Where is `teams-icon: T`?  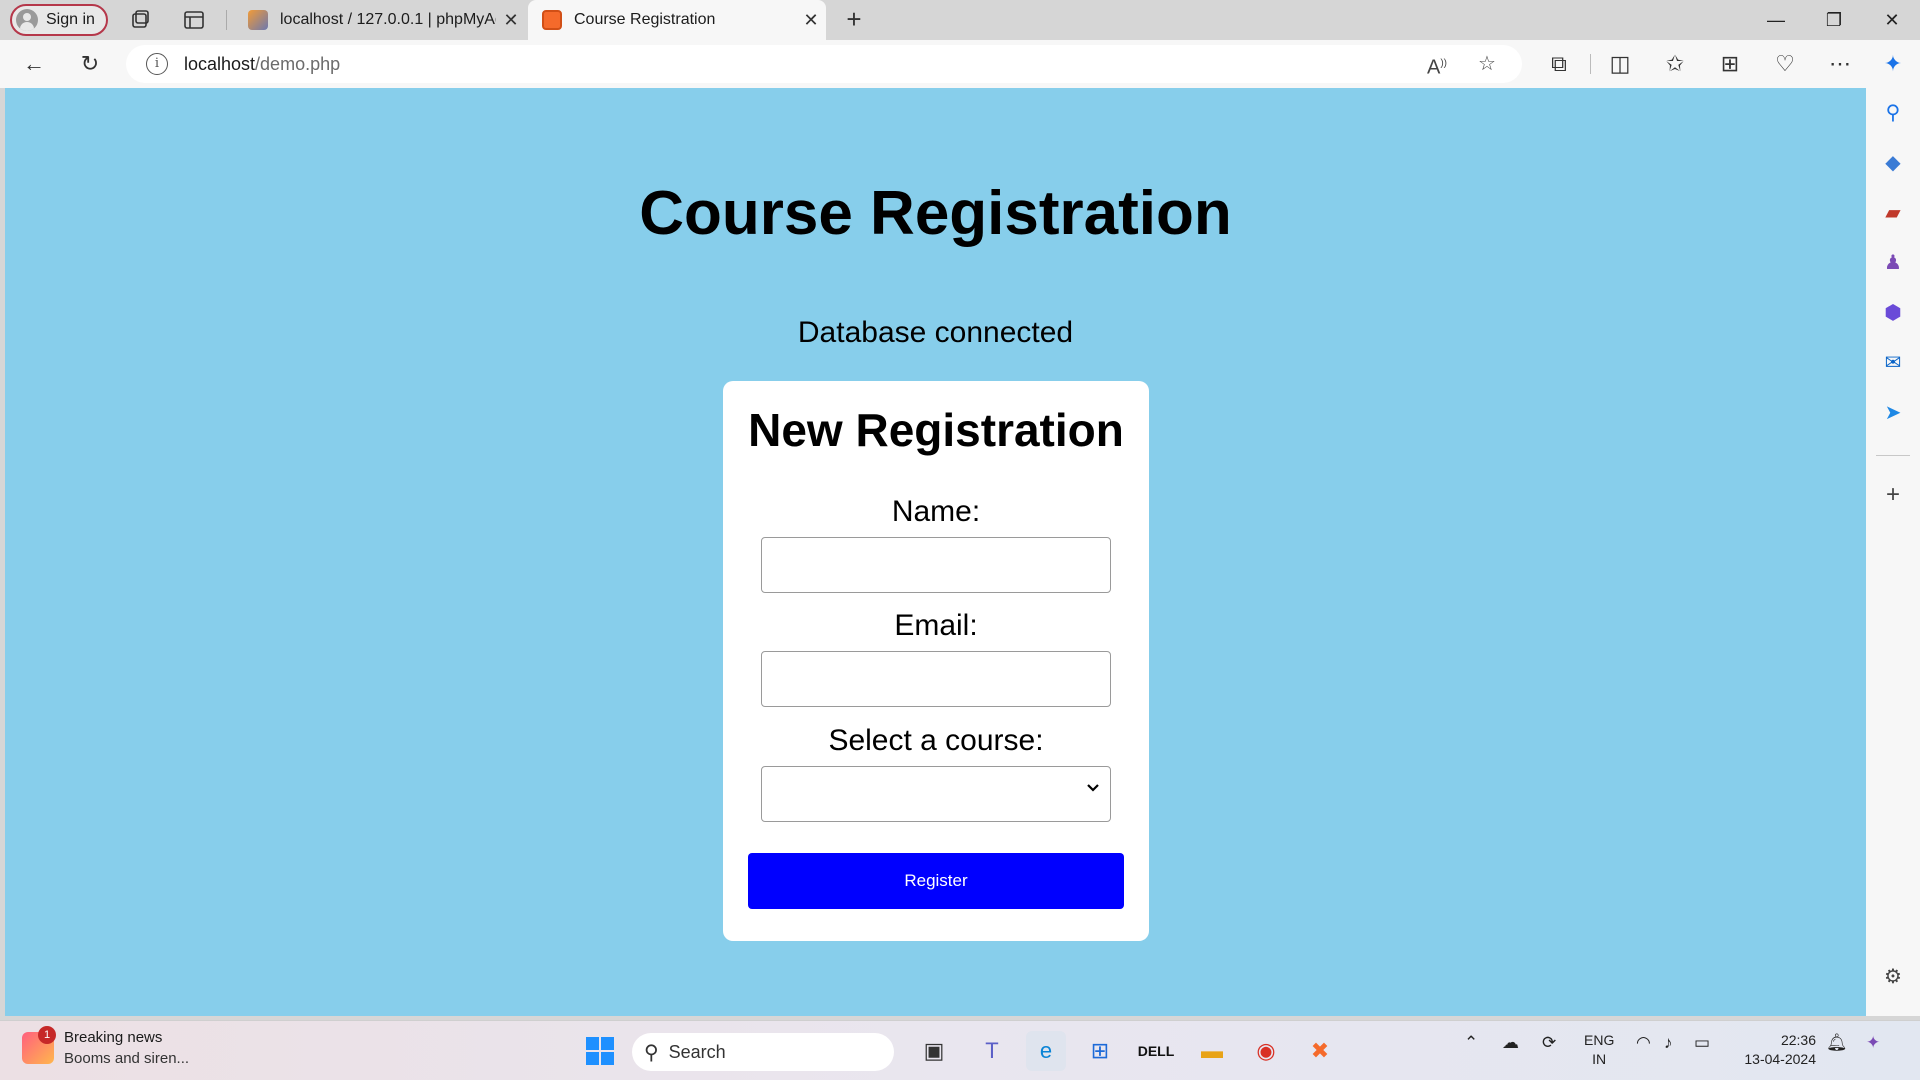 teams-icon: T is located at coordinates (992, 1051).